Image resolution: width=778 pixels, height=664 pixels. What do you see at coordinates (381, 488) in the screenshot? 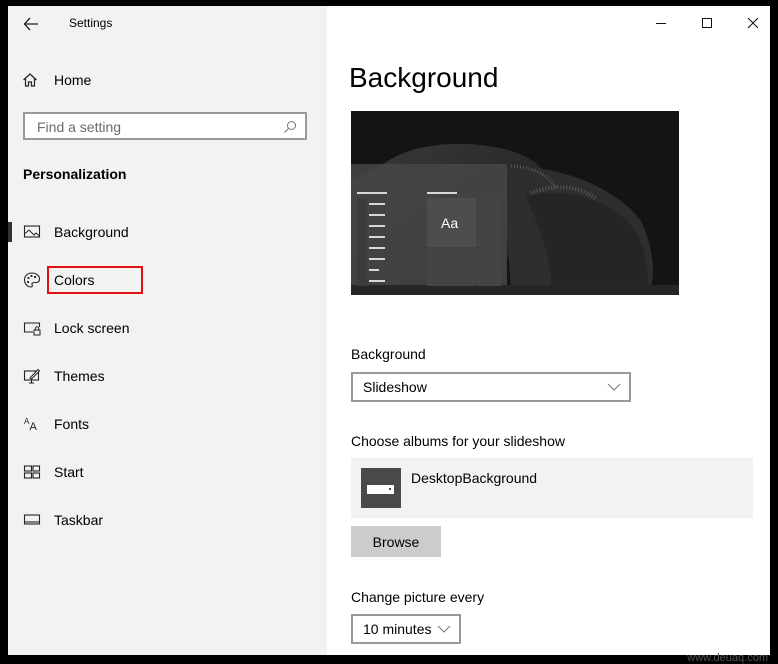
I see `folder-icon` at bounding box center [381, 488].